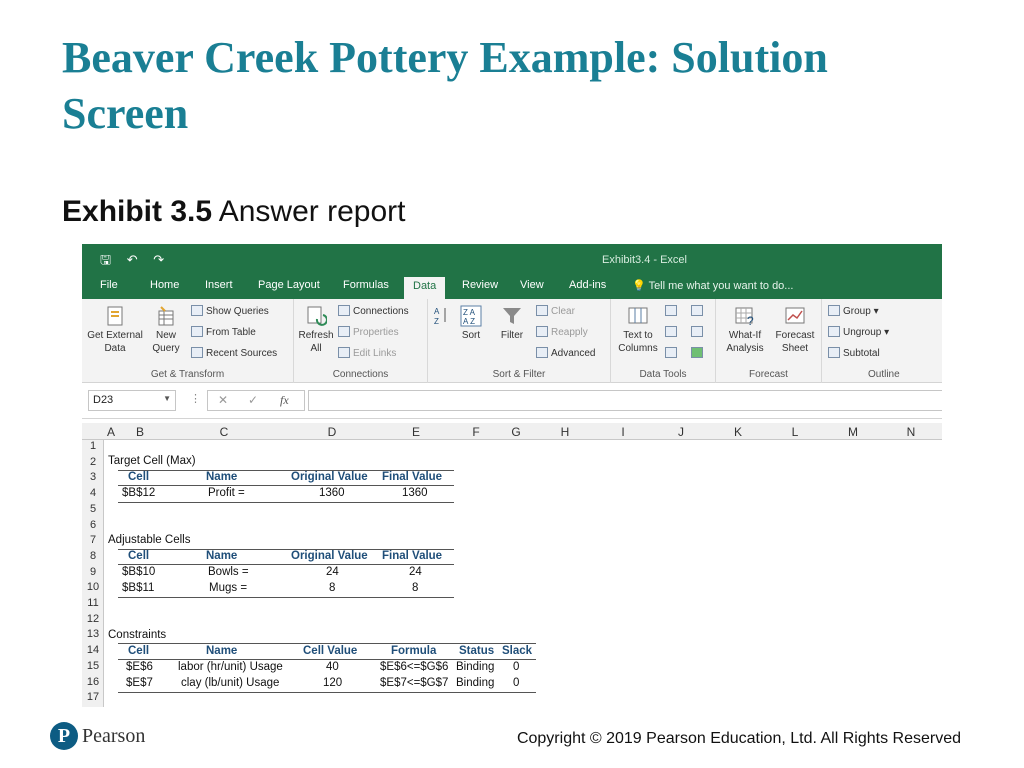 Image resolution: width=1024 pixels, height=768 pixels. What do you see at coordinates (414, 683) in the screenshot?
I see `table-cell: $E$7<=$G$7` at bounding box center [414, 683].